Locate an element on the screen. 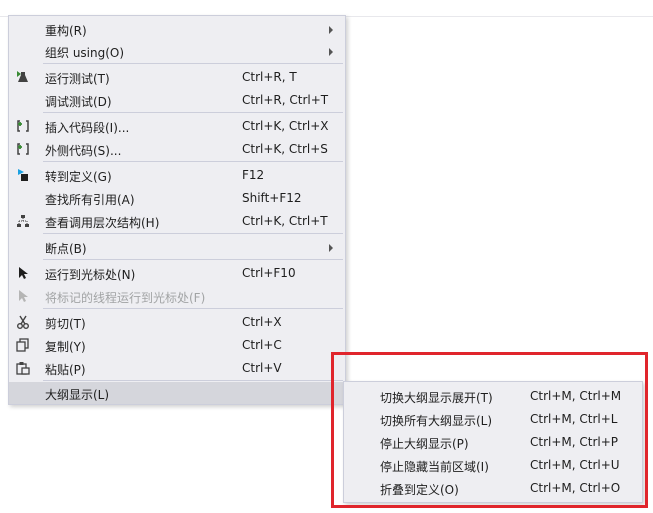 This screenshot has width=653, height=513. menu-item-cut: 剪切(T) Ctrl+X is located at coordinates (177, 322).